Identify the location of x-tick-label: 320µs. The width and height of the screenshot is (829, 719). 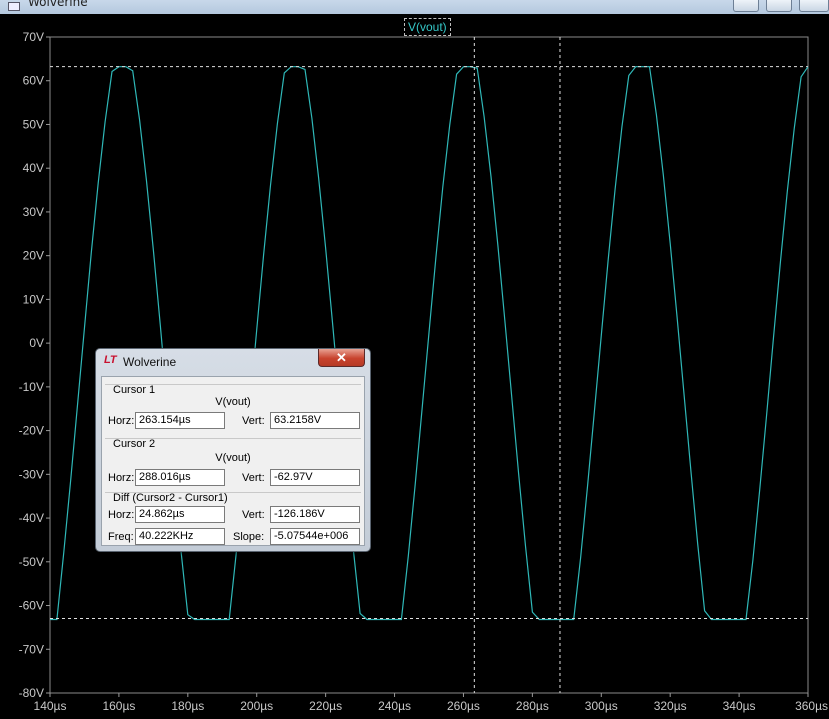
(670, 706).